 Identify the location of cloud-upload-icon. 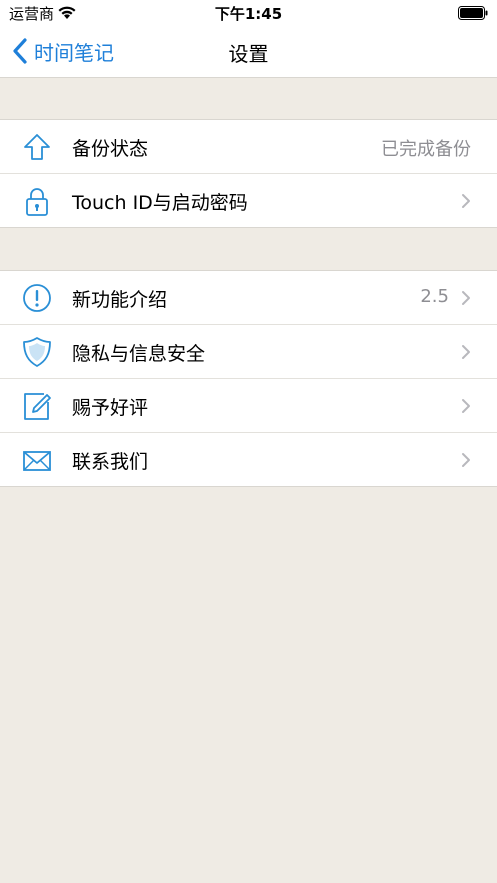
(37, 147).